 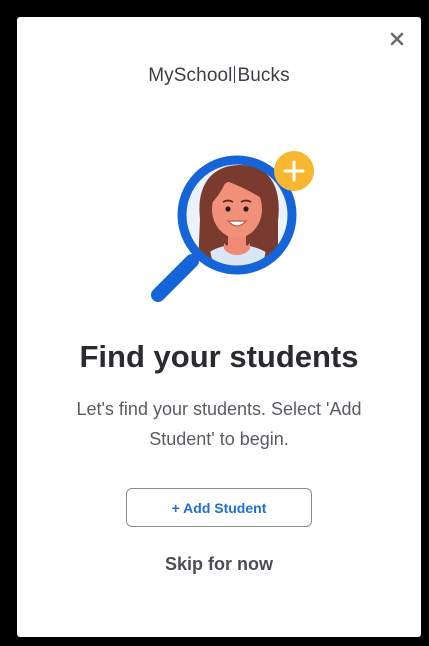 I want to click on hero-illustration, so click(x=232, y=225).